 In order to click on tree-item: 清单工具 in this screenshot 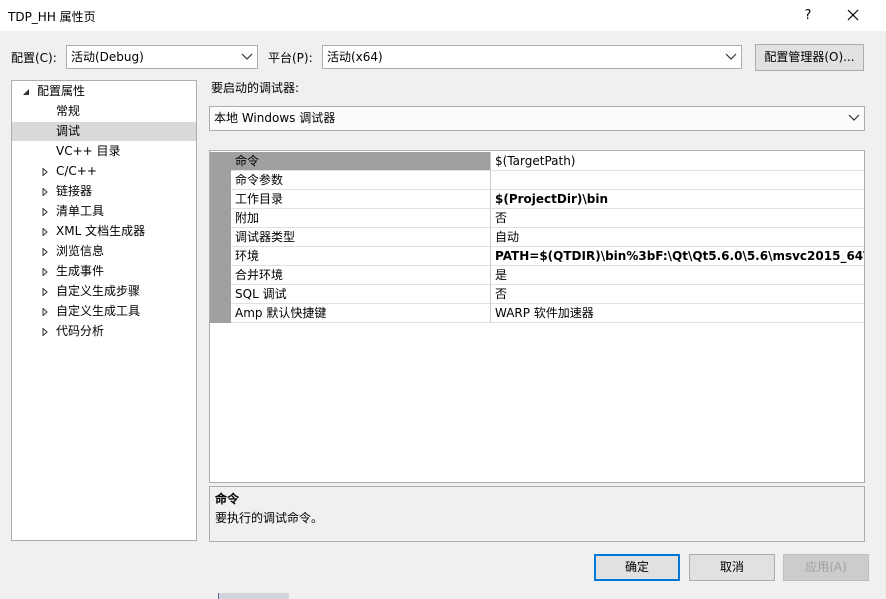, I will do `click(104, 211)`.